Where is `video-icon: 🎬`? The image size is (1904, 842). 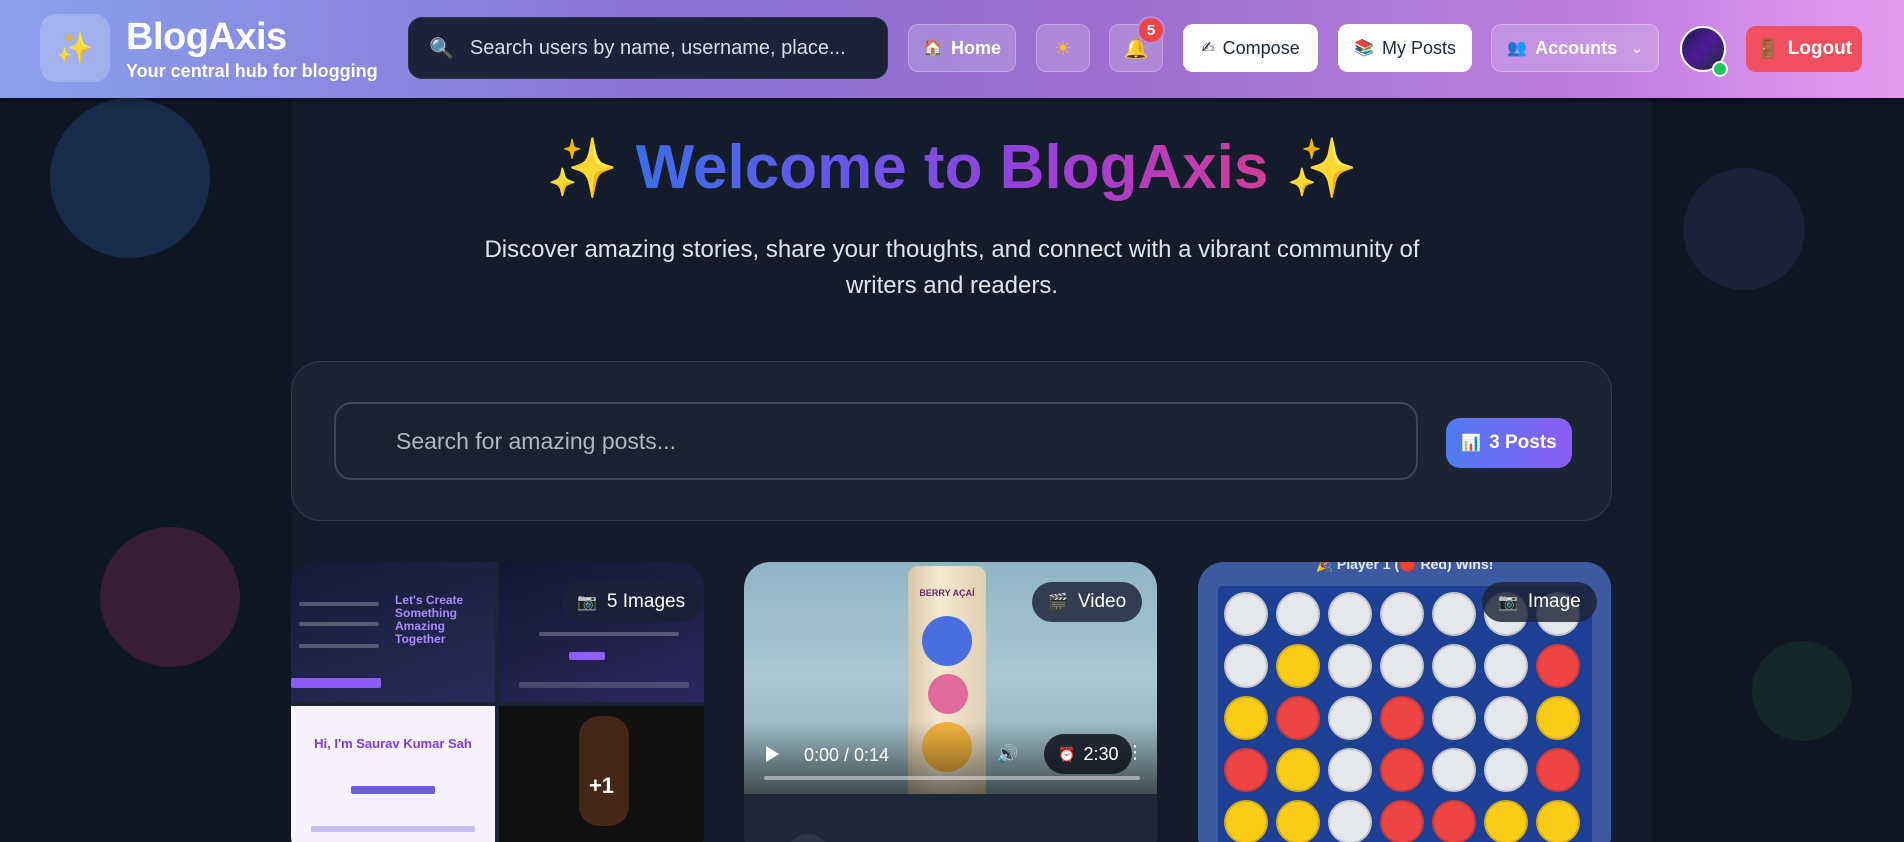 video-icon: 🎬 is located at coordinates (1058, 602).